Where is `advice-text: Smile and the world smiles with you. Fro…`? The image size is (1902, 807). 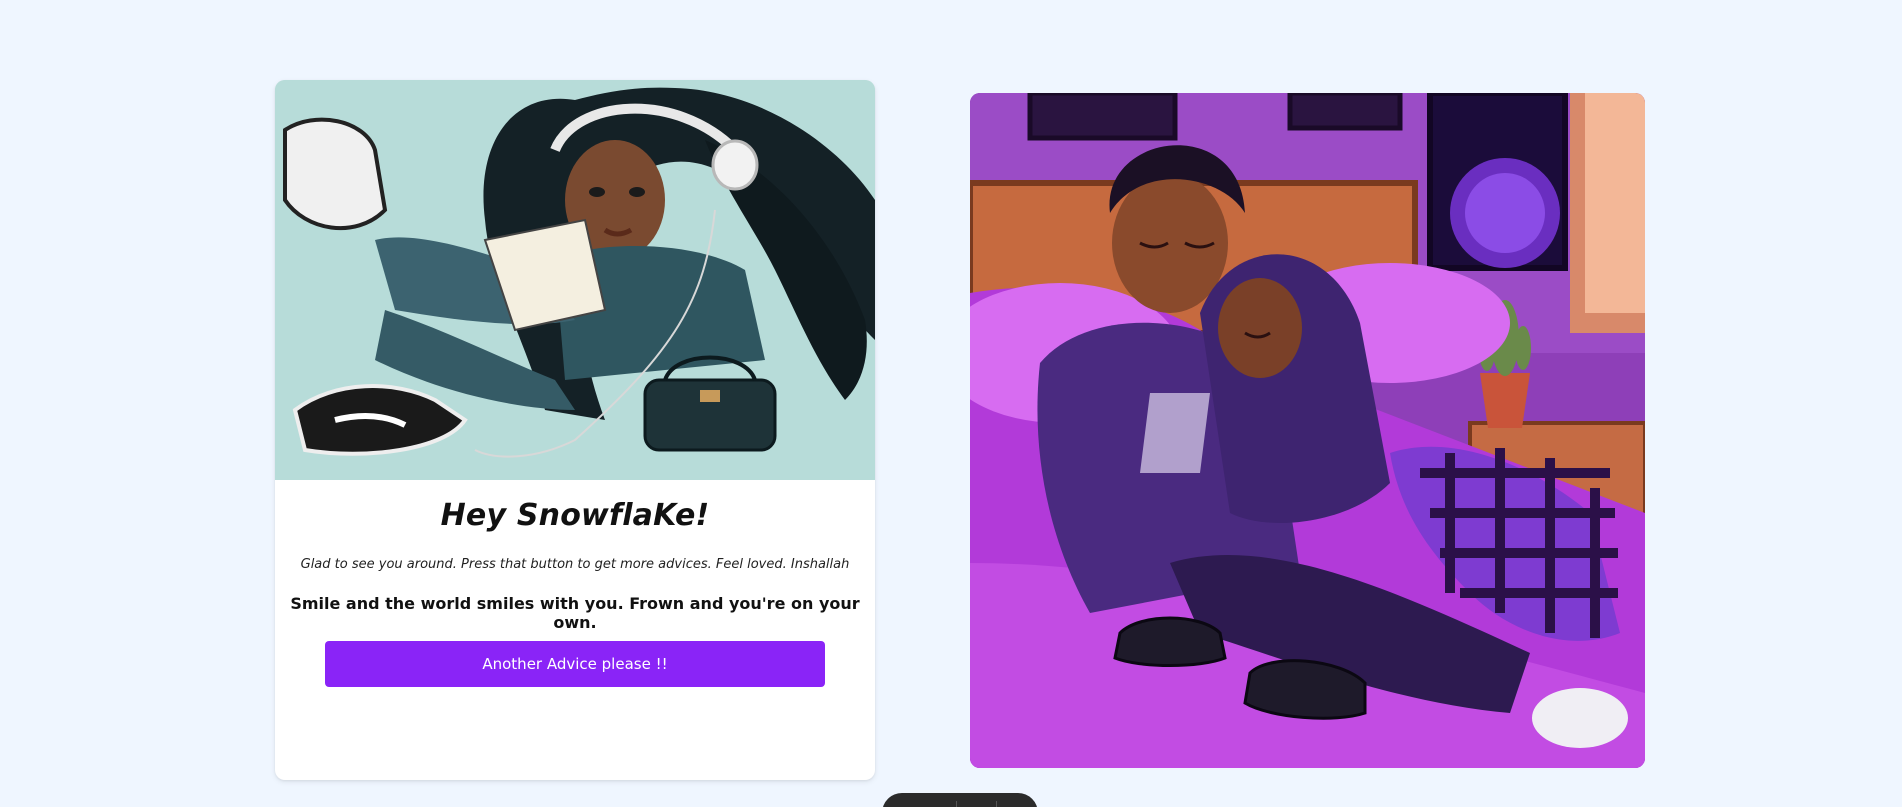 advice-text: Smile and the world smiles with you. Fro… is located at coordinates (575, 613).